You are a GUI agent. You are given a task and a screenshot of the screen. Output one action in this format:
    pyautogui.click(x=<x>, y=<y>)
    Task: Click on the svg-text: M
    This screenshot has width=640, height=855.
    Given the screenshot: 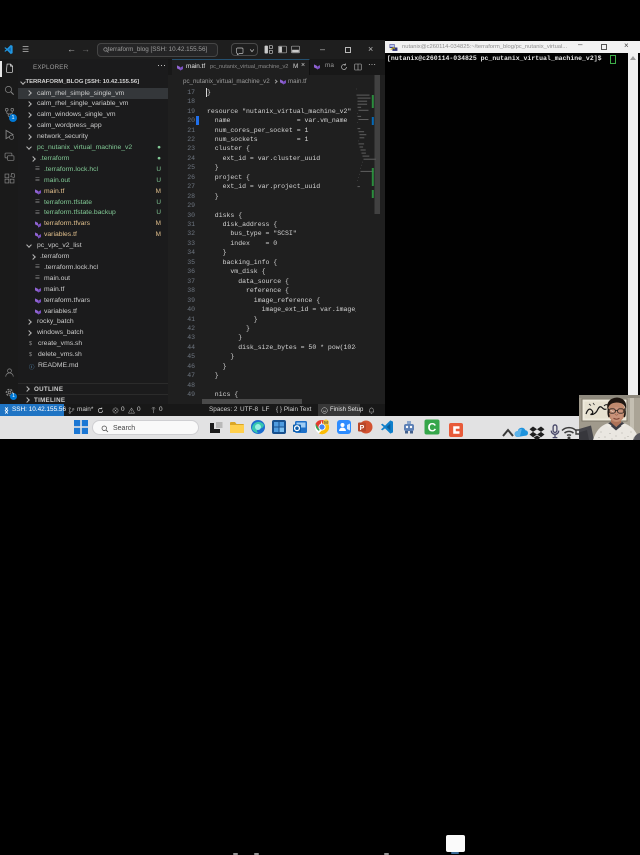 What is the action you would take?
    pyautogui.click(x=326, y=422)
    